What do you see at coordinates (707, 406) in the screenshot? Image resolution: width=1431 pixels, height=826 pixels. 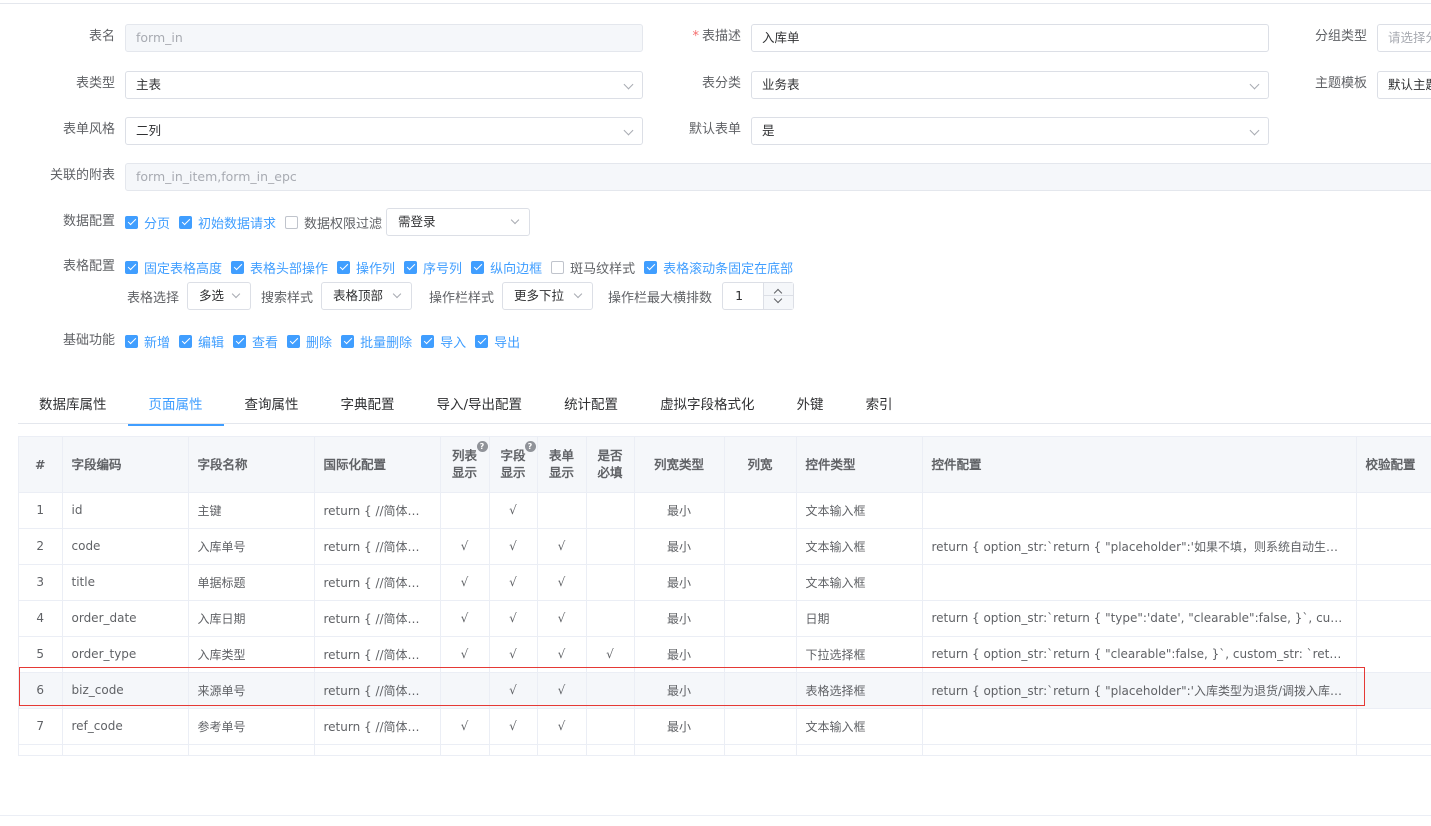 I see `tab-virtual-field-format: 虚拟字段格式化` at bounding box center [707, 406].